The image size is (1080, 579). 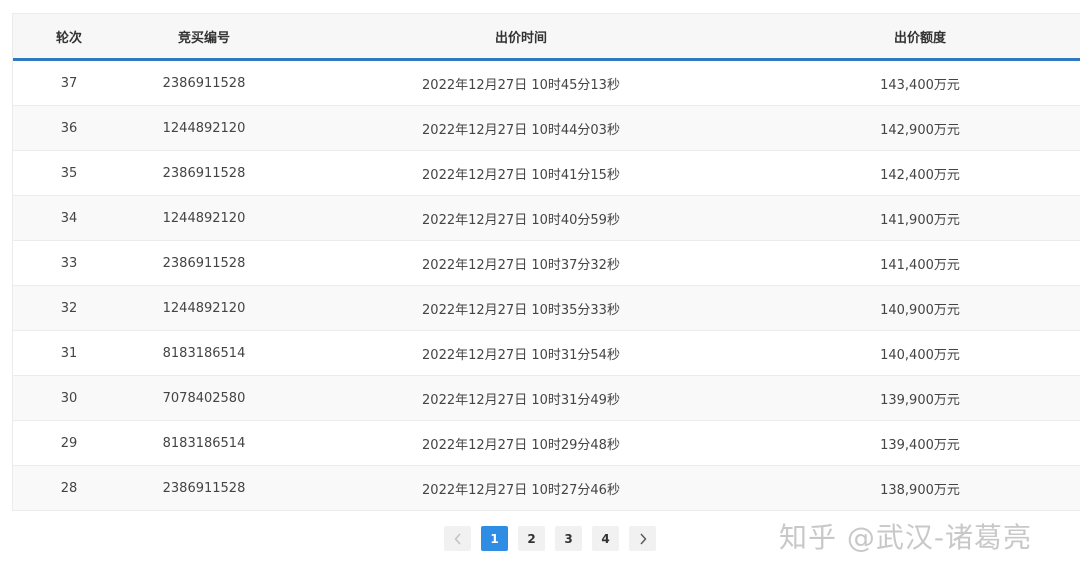 I want to click on cell-bid-time: 2022年12月27日 10时44分03秒, so click(x=521, y=128).